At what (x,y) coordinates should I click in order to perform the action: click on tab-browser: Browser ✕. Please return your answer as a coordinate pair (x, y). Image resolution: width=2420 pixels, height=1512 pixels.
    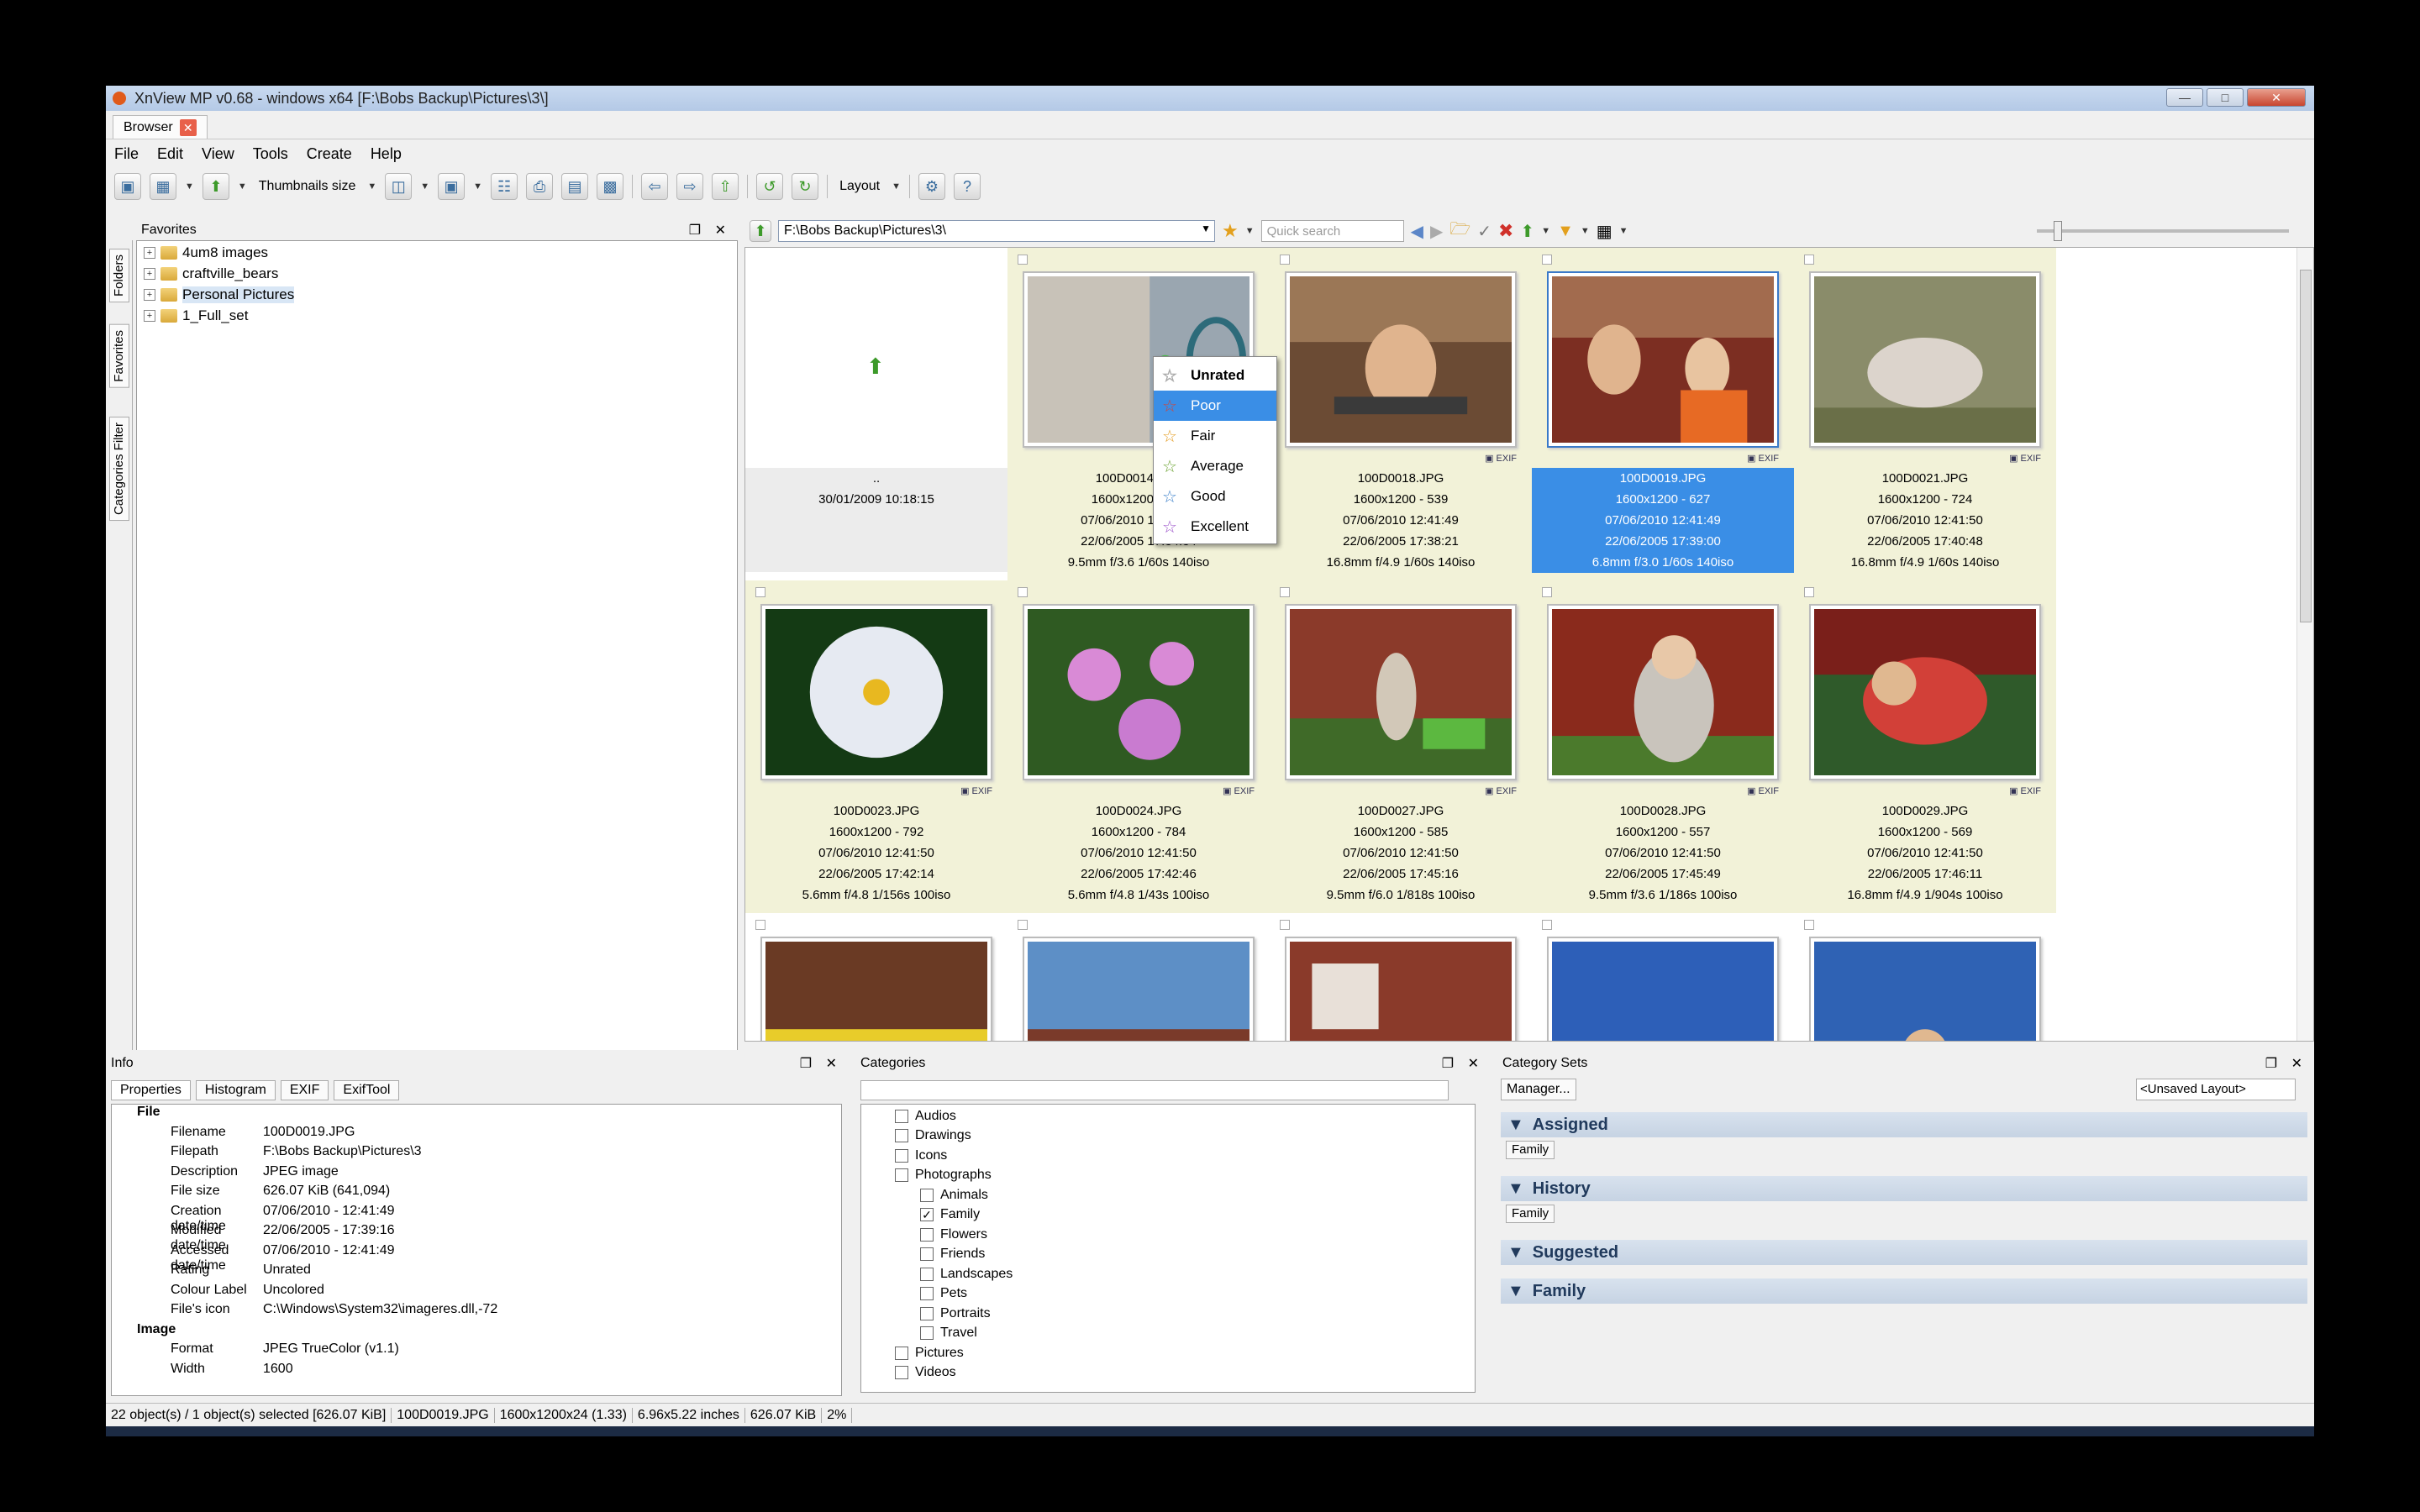
    Looking at the image, I should click on (161, 127).